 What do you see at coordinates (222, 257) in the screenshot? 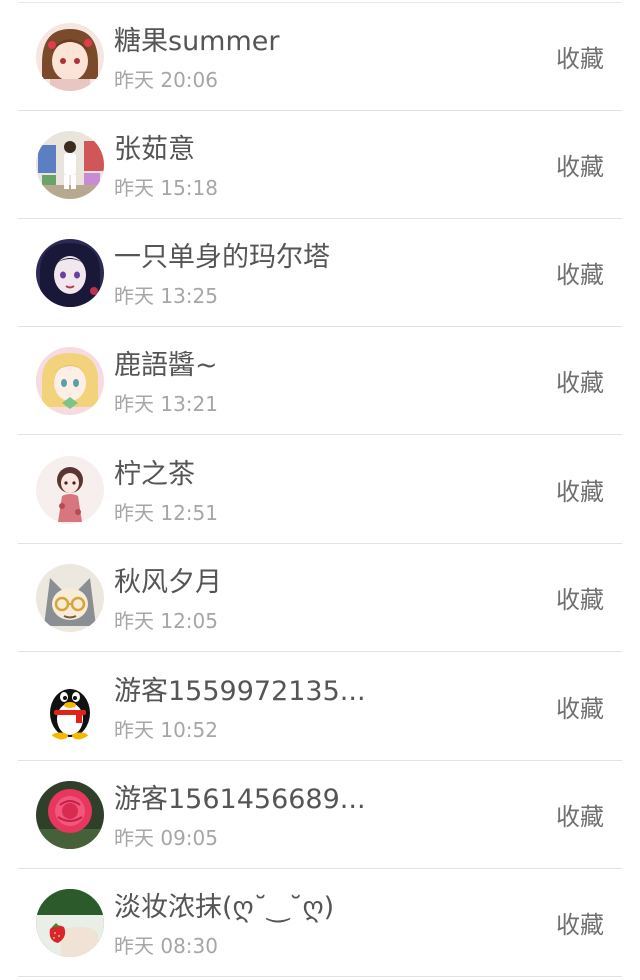
I see `item-name: 一只单身的玛尔塔` at bounding box center [222, 257].